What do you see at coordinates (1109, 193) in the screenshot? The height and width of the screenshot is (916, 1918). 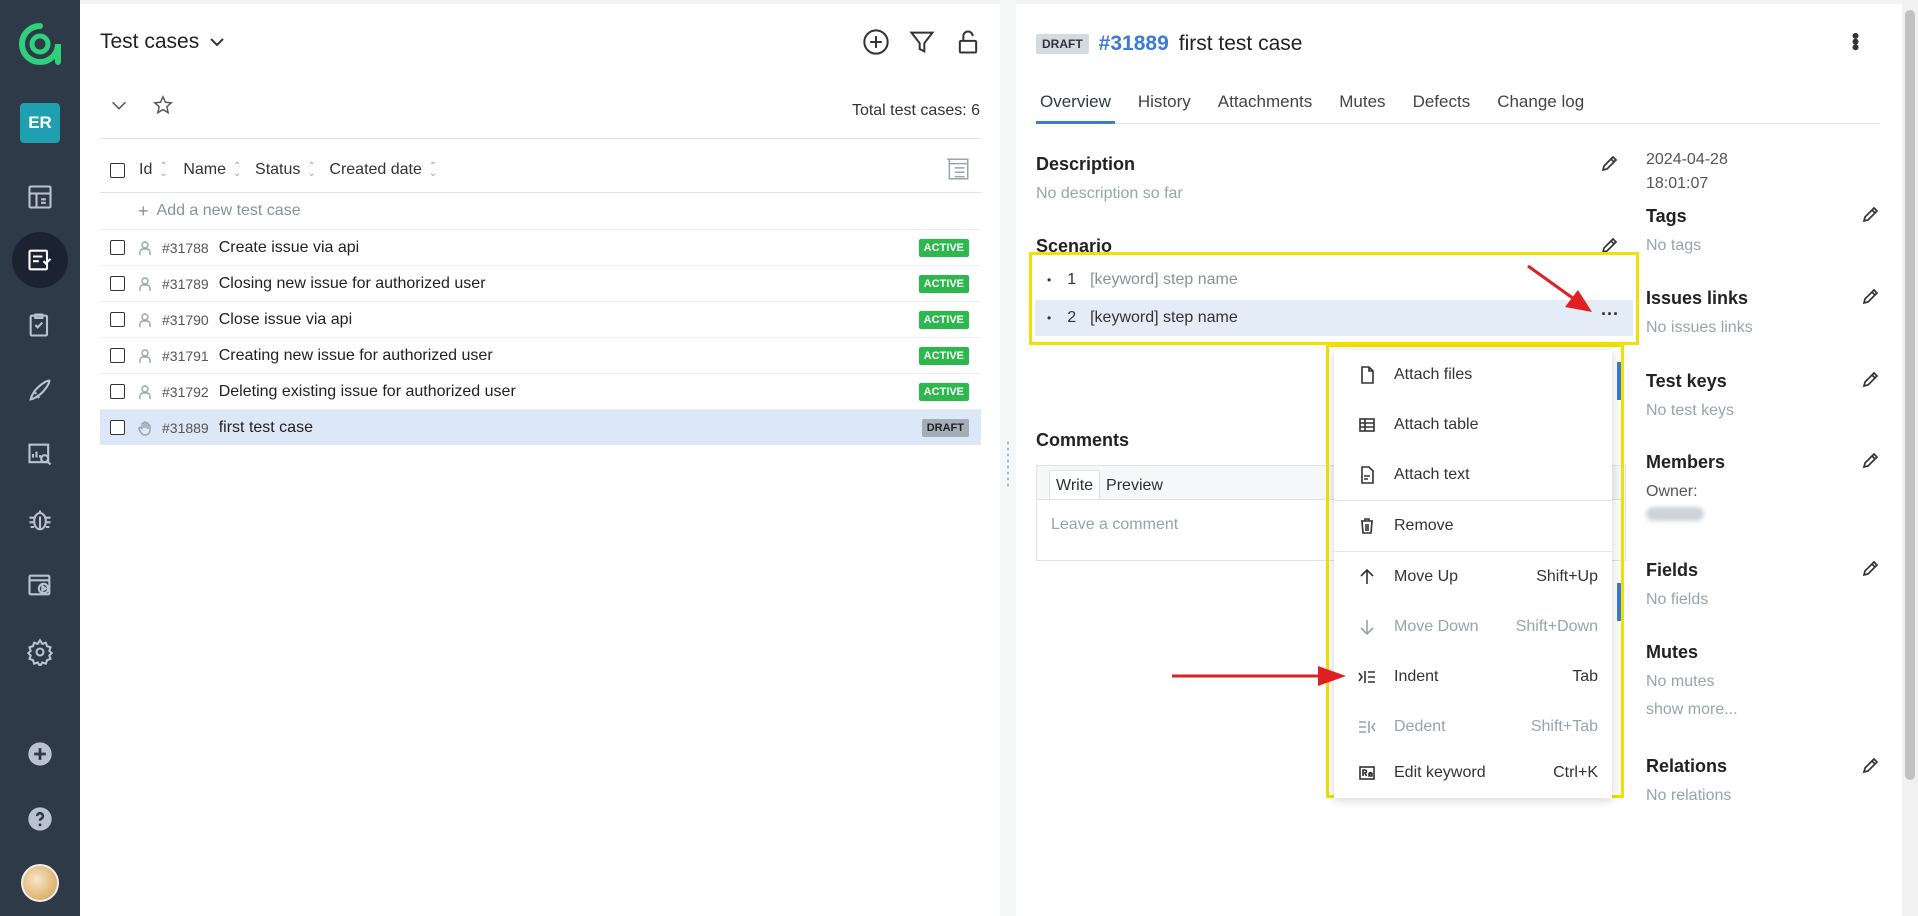 I see `description-empty: No description so far` at bounding box center [1109, 193].